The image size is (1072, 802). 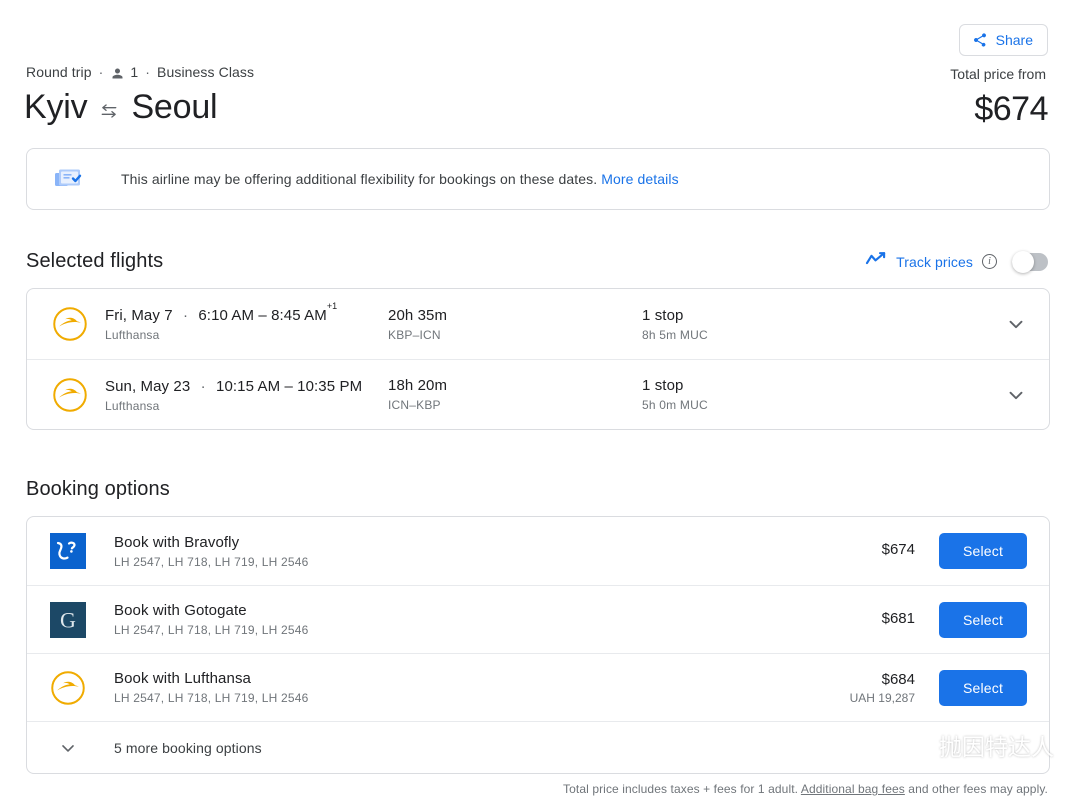 What do you see at coordinates (1014, 40) in the screenshot?
I see `share-label: Share` at bounding box center [1014, 40].